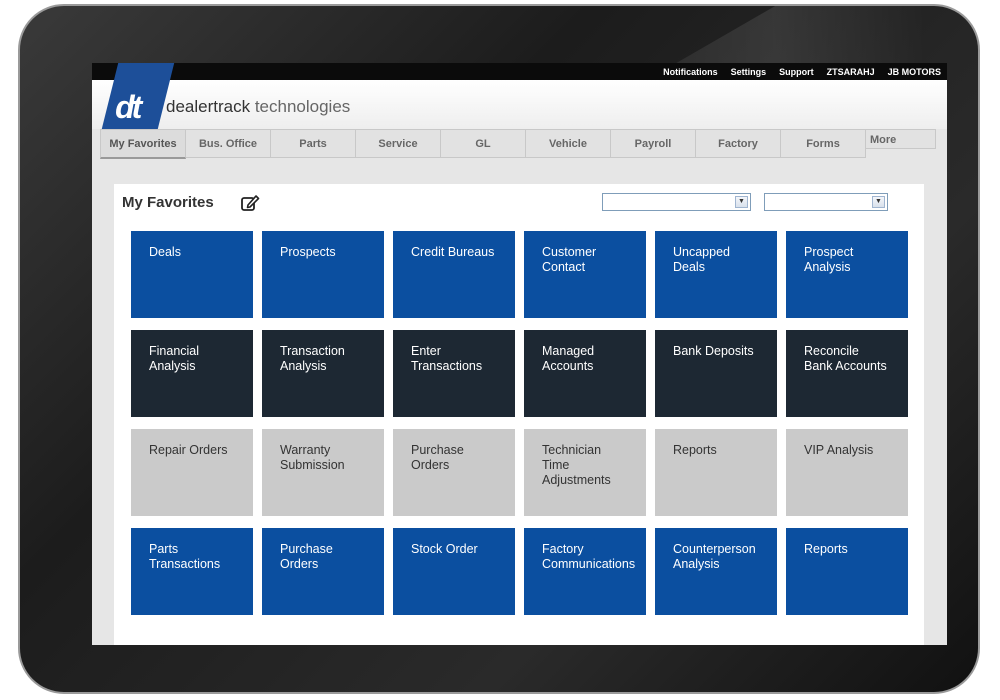 This screenshot has height=700, width=1000. What do you see at coordinates (323, 373) in the screenshot?
I see `tile-transaction-analysis: Transaction Analysis` at bounding box center [323, 373].